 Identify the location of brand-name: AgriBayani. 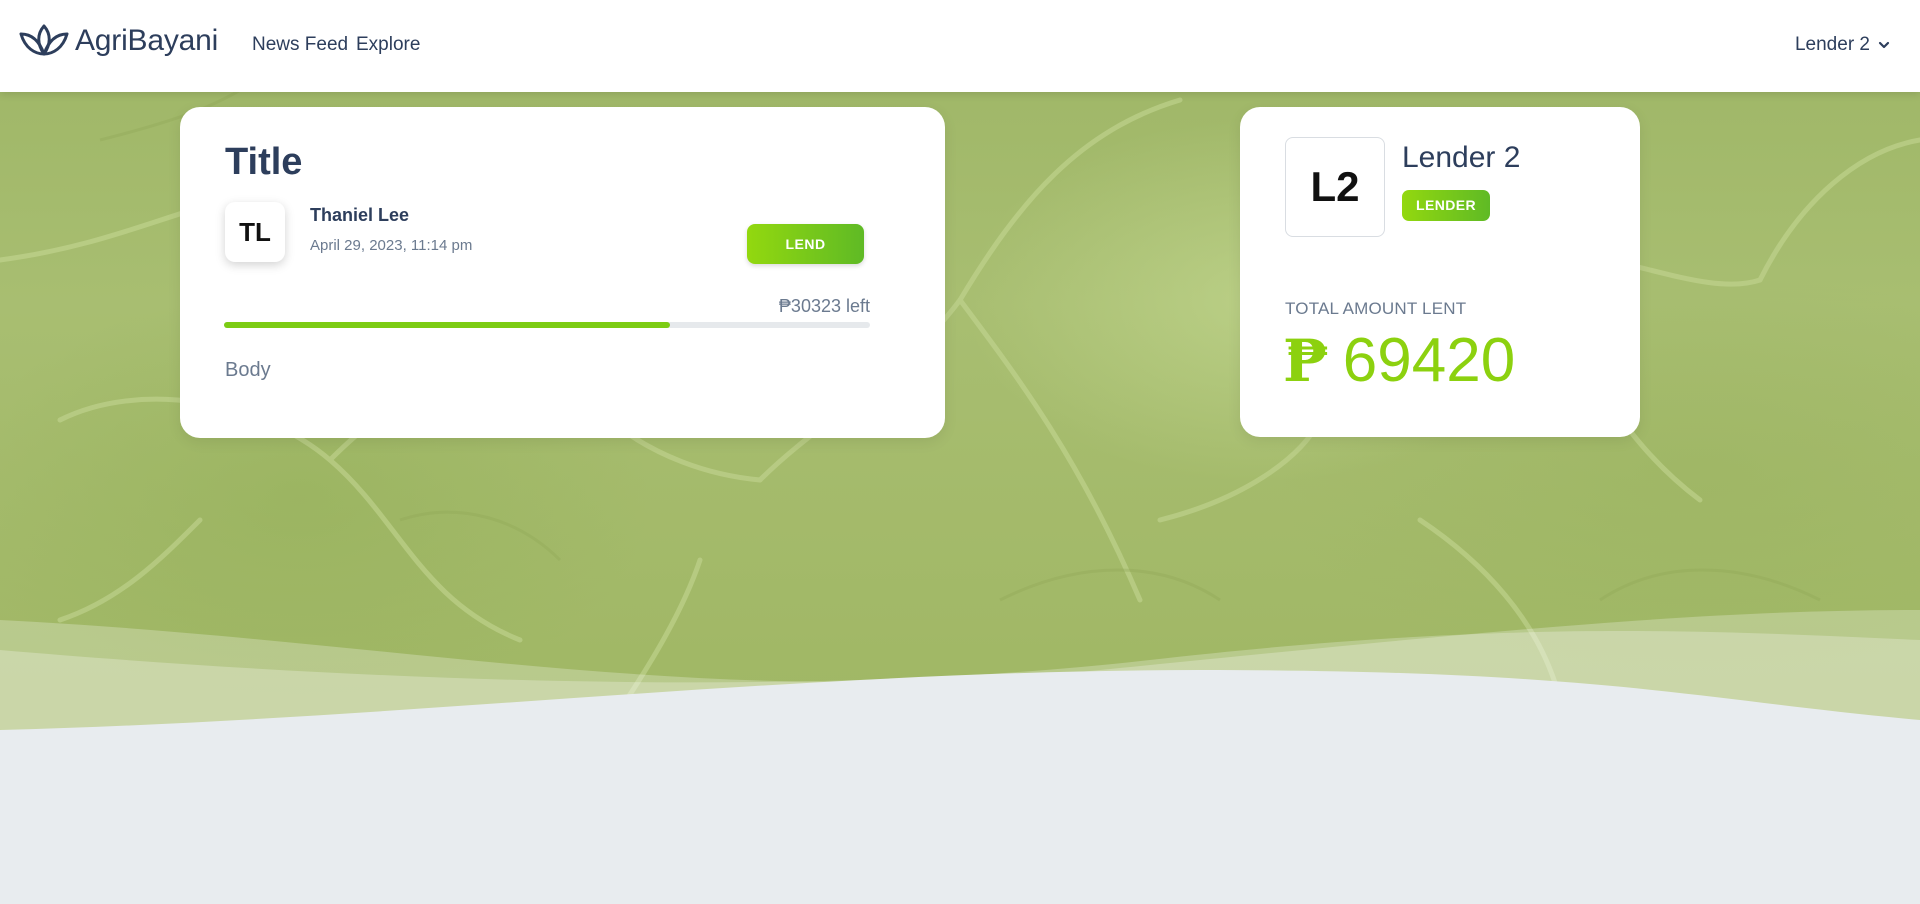
(147, 40).